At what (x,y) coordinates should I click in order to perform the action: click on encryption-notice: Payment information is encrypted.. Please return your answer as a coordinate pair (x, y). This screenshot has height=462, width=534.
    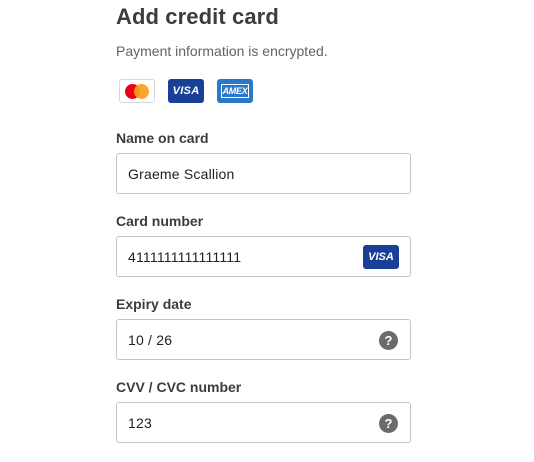
    Looking at the image, I should click on (222, 51).